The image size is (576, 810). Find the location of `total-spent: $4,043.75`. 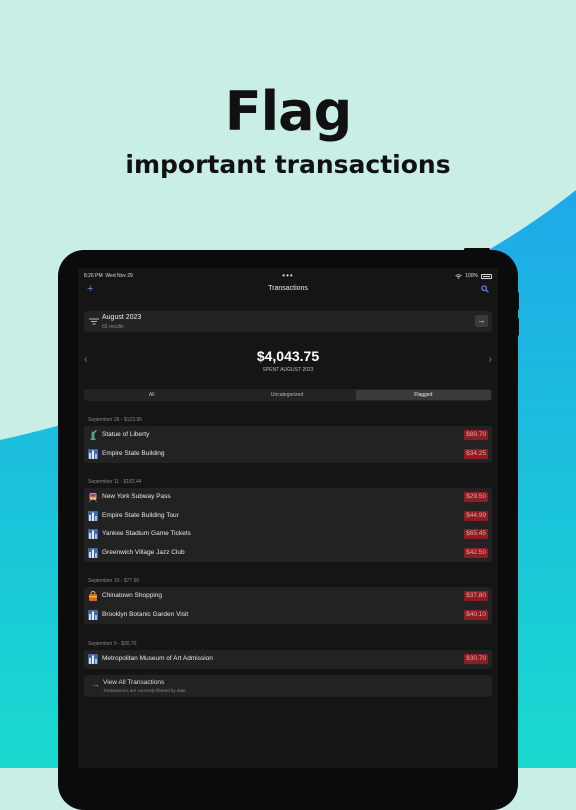

total-spent: $4,043.75 is located at coordinates (288, 356).